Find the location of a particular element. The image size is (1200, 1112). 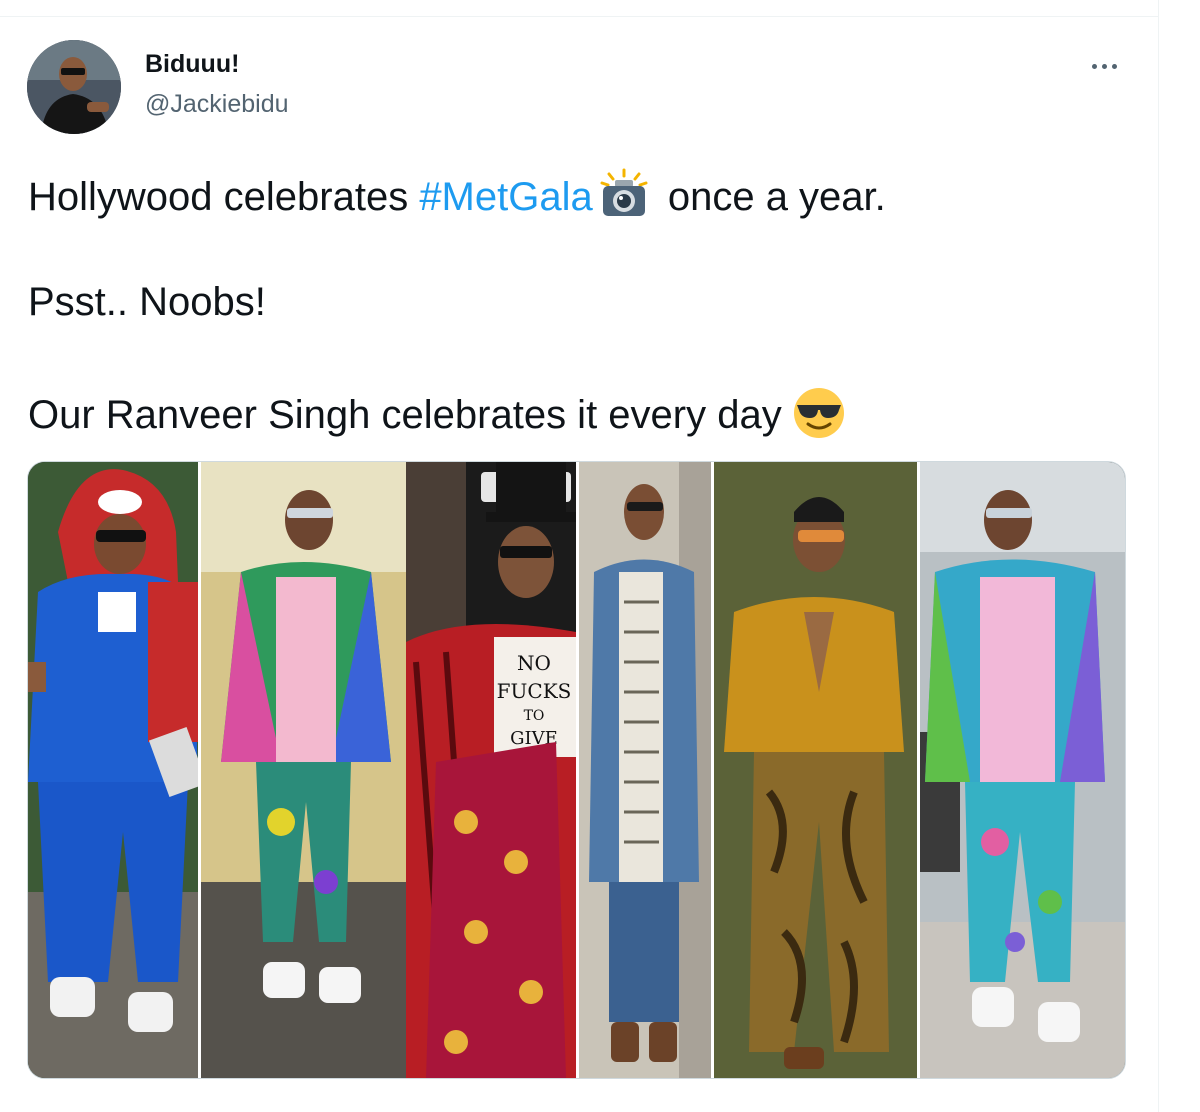

right-divider is located at coordinates (1158, 556).